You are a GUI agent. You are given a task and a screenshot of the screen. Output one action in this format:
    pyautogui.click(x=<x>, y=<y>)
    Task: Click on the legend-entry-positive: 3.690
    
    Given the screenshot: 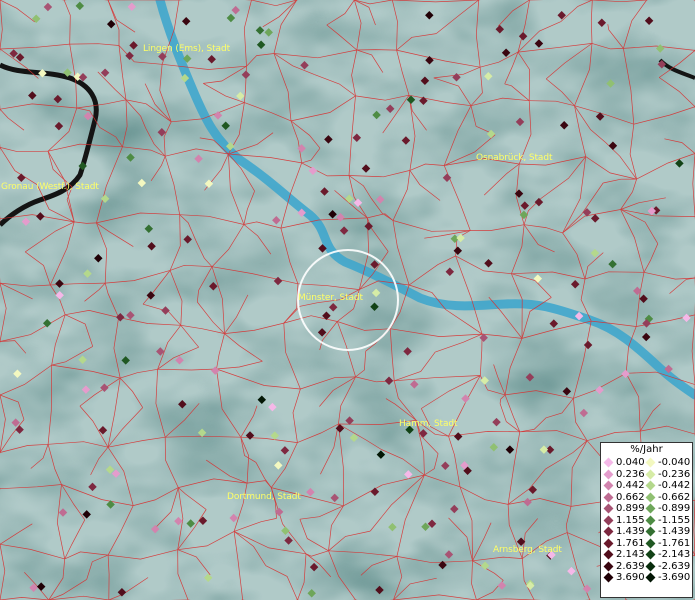 What is the action you would take?
    pyautogui.click(x=624, y=578)
    